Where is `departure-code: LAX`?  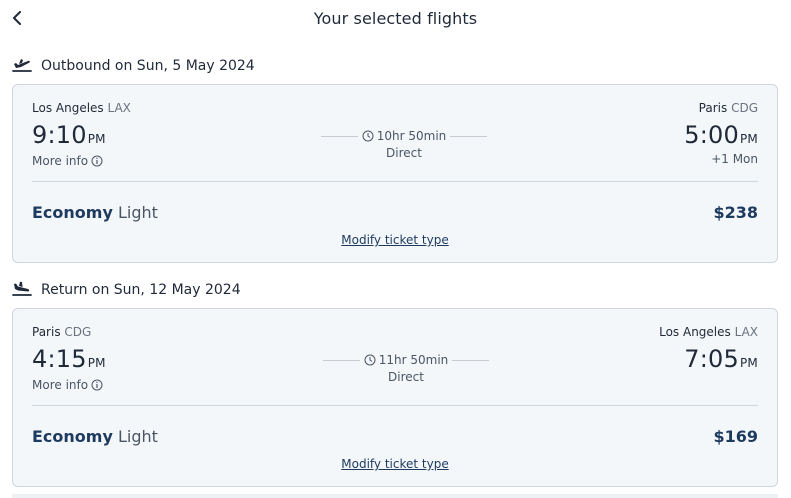 departure-code: LAX is located at coordinates (119, 108).